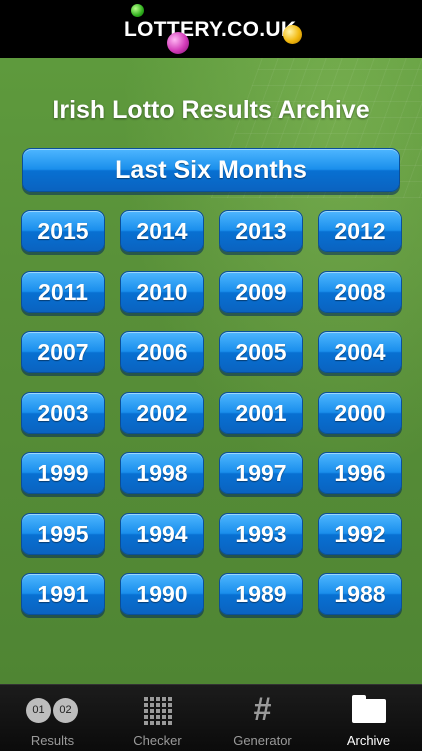 The height and width of the screenshot is (751, 422). I want to click on app-header: LOTTERY.CO.UK, so click(211, 29).